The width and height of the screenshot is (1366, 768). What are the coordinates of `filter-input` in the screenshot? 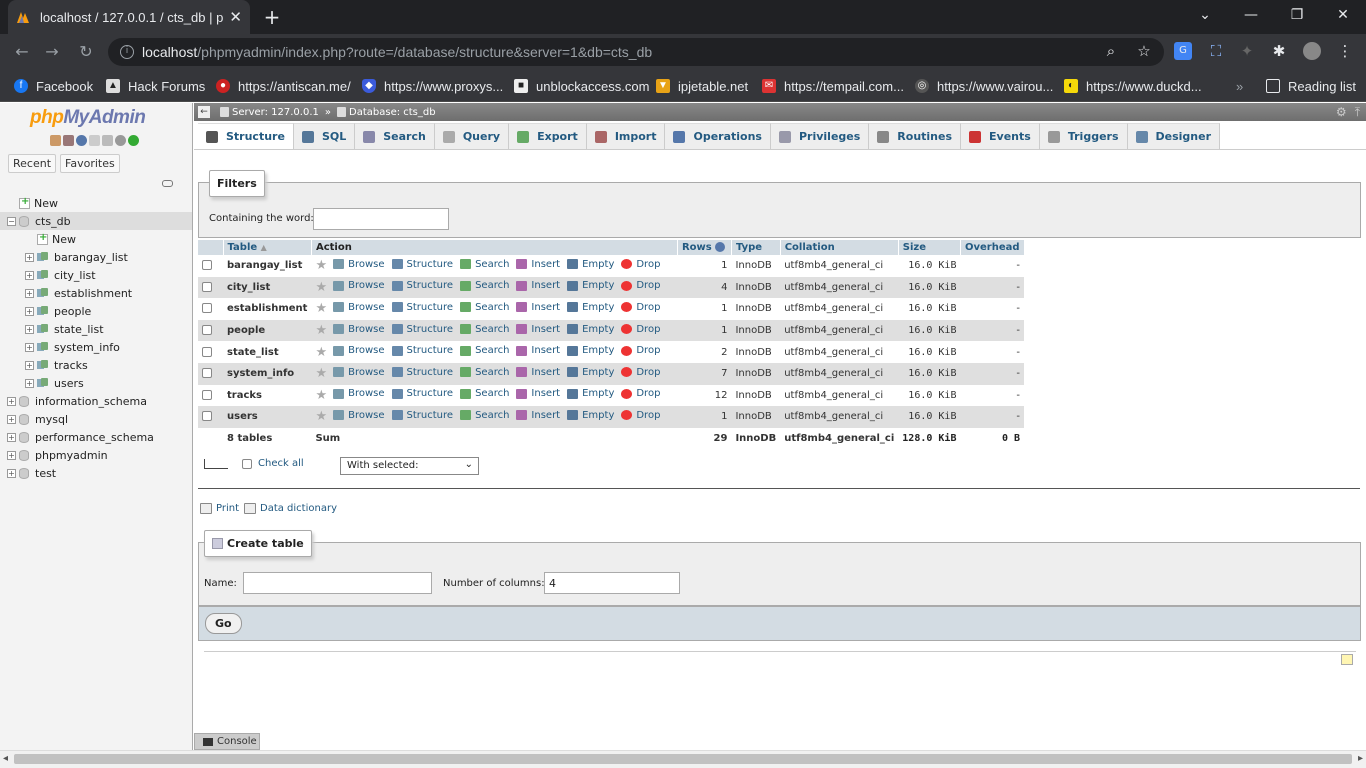 It's located at (381, 219).